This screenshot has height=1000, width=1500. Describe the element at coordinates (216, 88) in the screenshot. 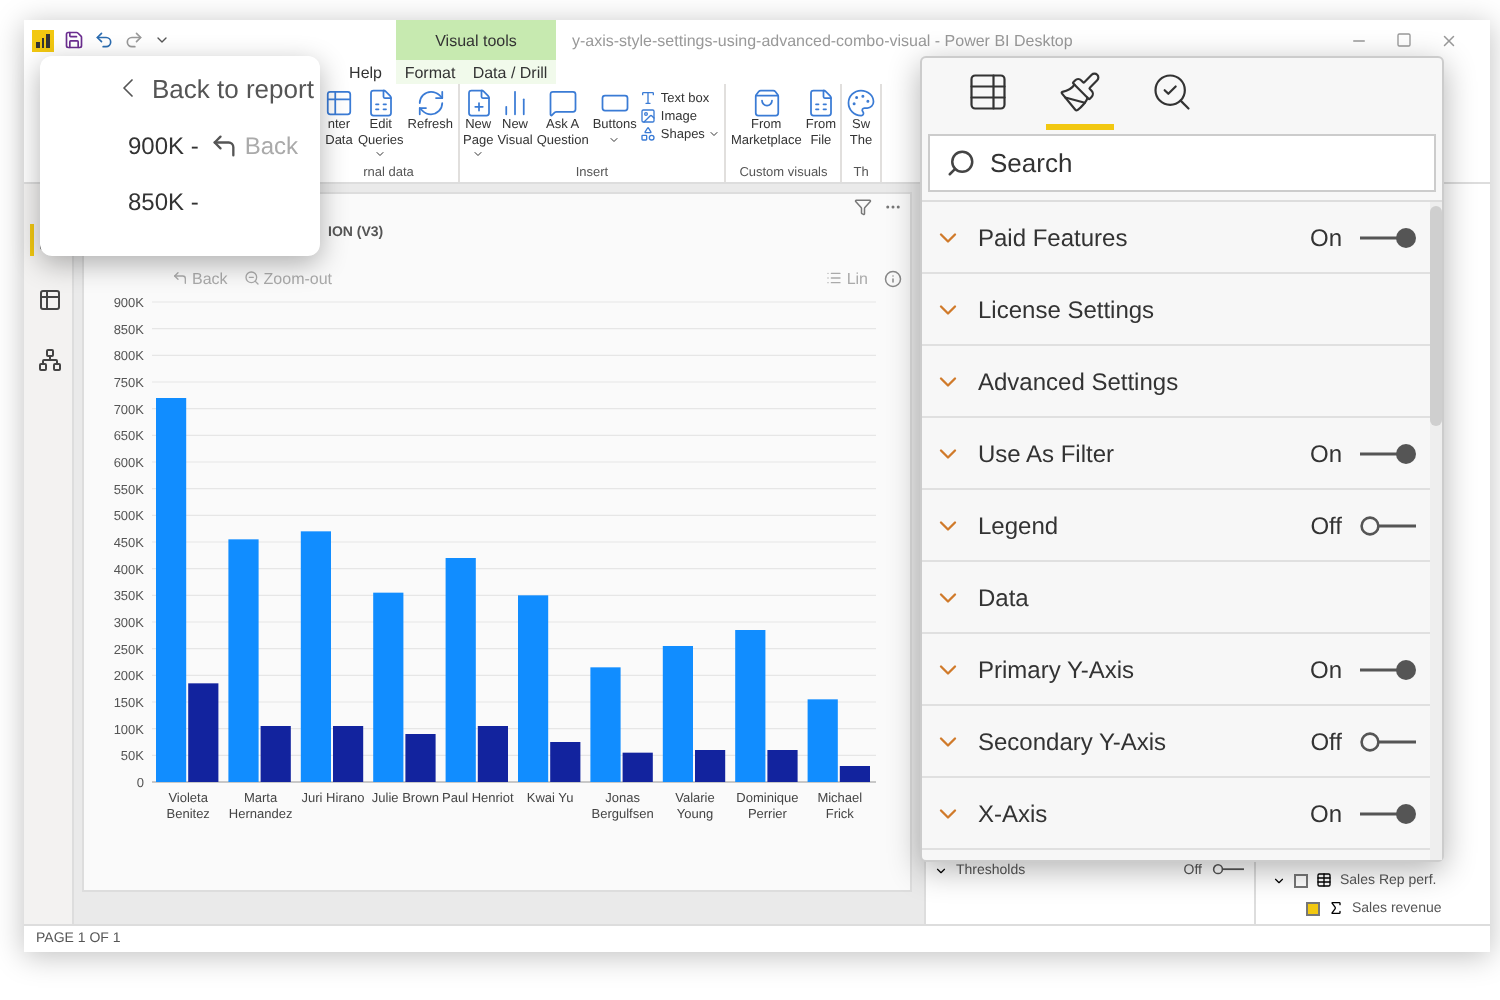

I see `back-to-report-link: Back to report` at that location.